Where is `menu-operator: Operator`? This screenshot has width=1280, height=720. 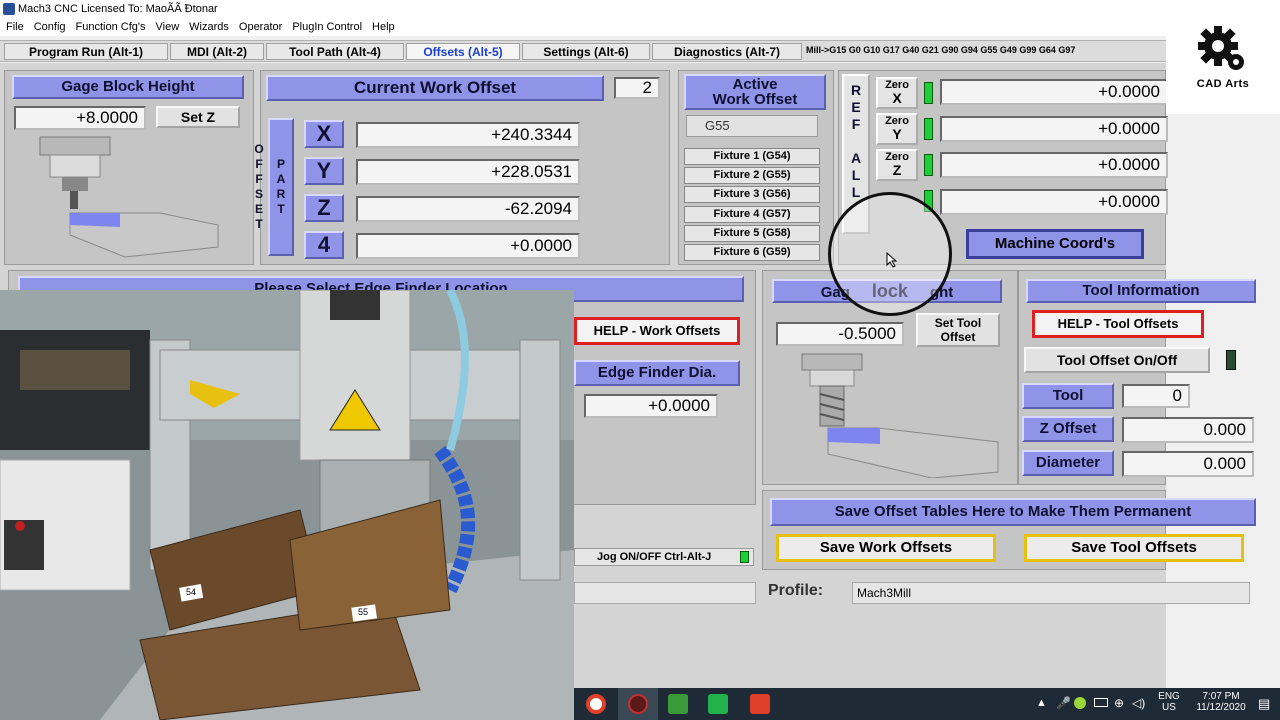
menu-operator: Operator is located at coordinates (260, 27).